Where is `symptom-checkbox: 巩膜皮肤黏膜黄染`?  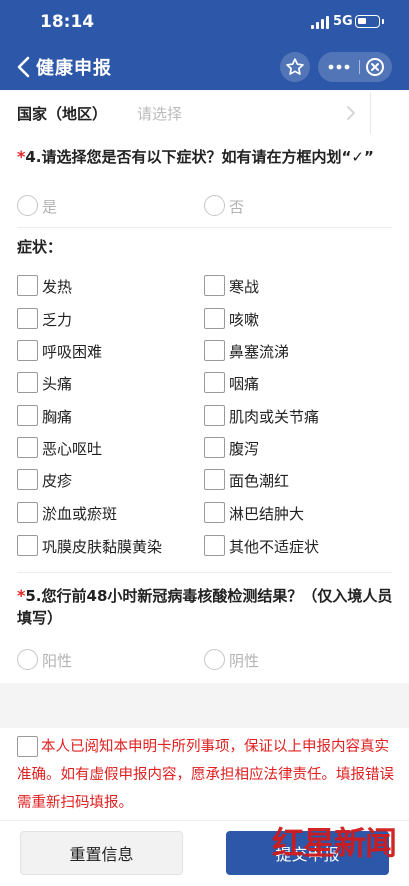
symptom-checkbox: 巩膜皮肤黏膜黄染 is located at coordinates (102, 546).